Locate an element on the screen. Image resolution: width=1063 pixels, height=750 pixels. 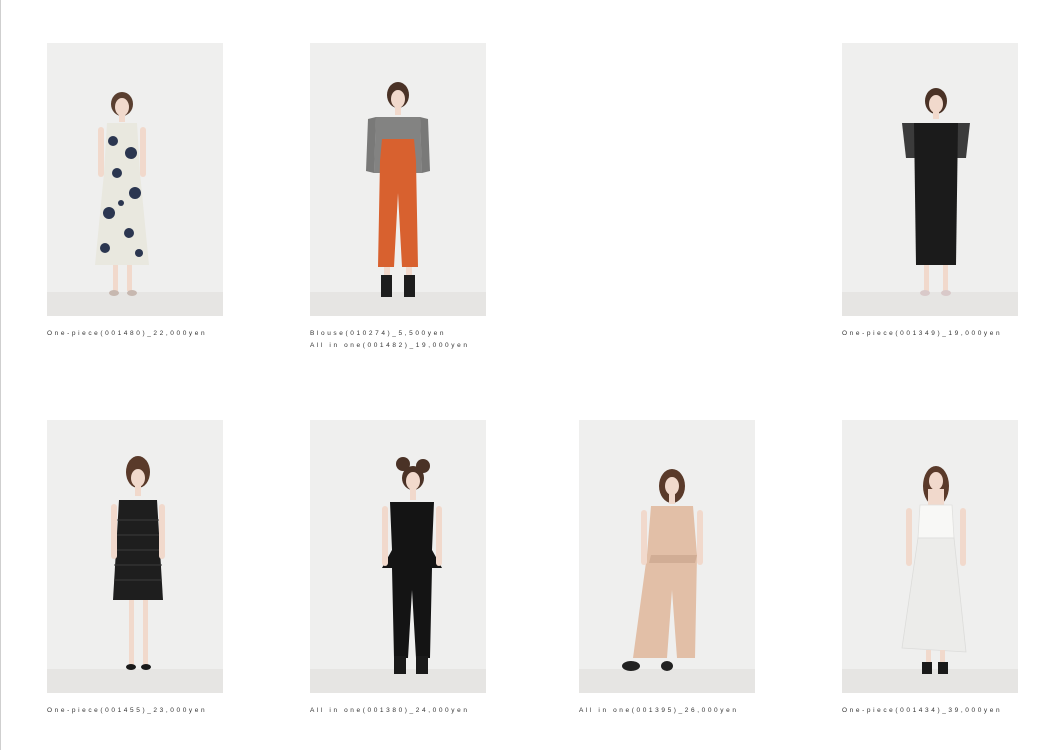
caption-line: One-piece(001480)_22,000yen is located at coordinates (127, 333).